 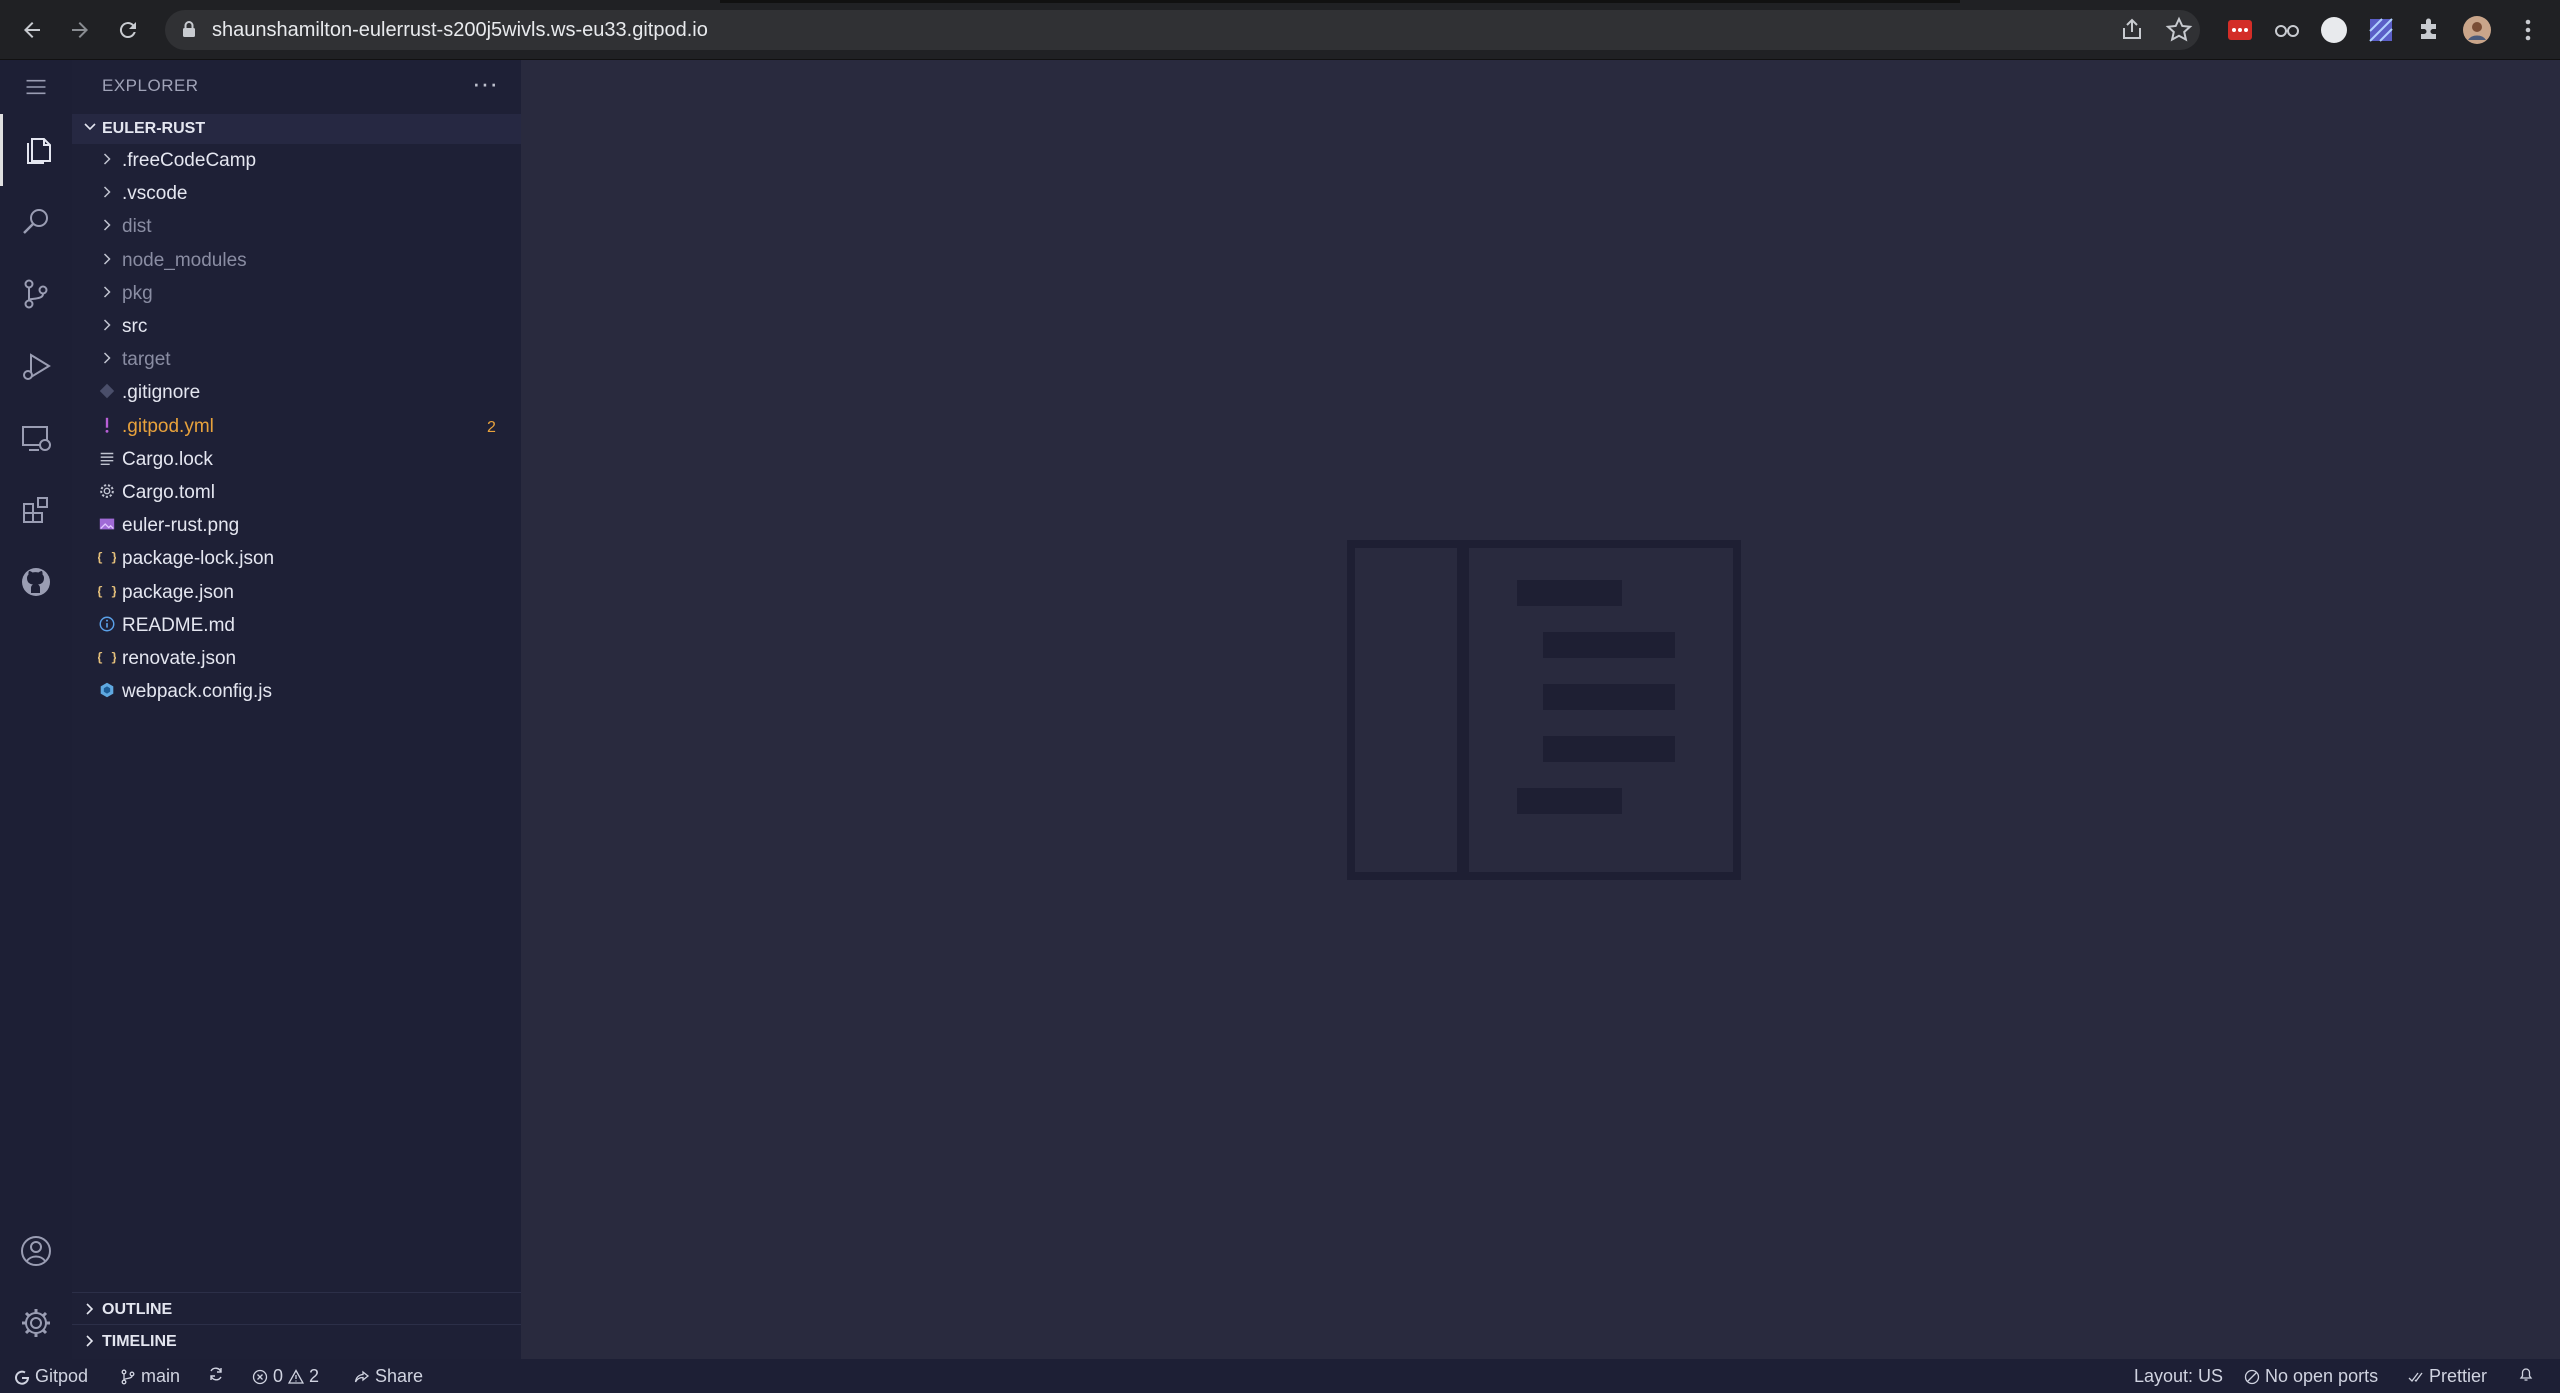 I want to click on tree-file-row: Cargo.lock, so click(x=296, y=459).